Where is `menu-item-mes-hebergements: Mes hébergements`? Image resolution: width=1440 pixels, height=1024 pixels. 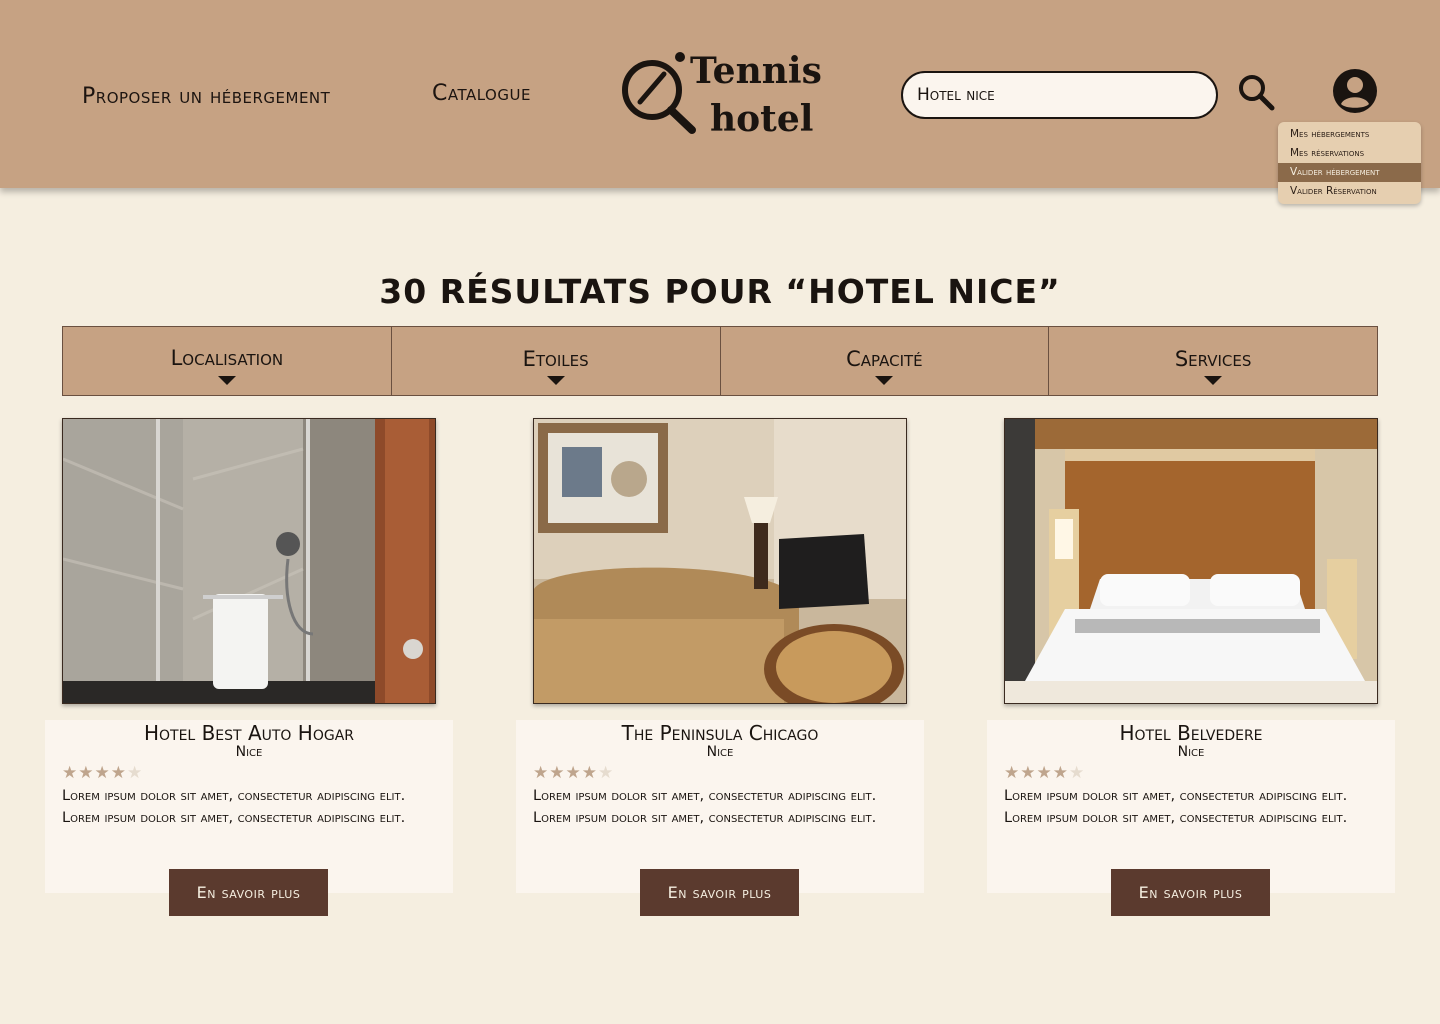 menu-item-mes-hebergements: Mes hébergements is located at coordinates (1349, 134).